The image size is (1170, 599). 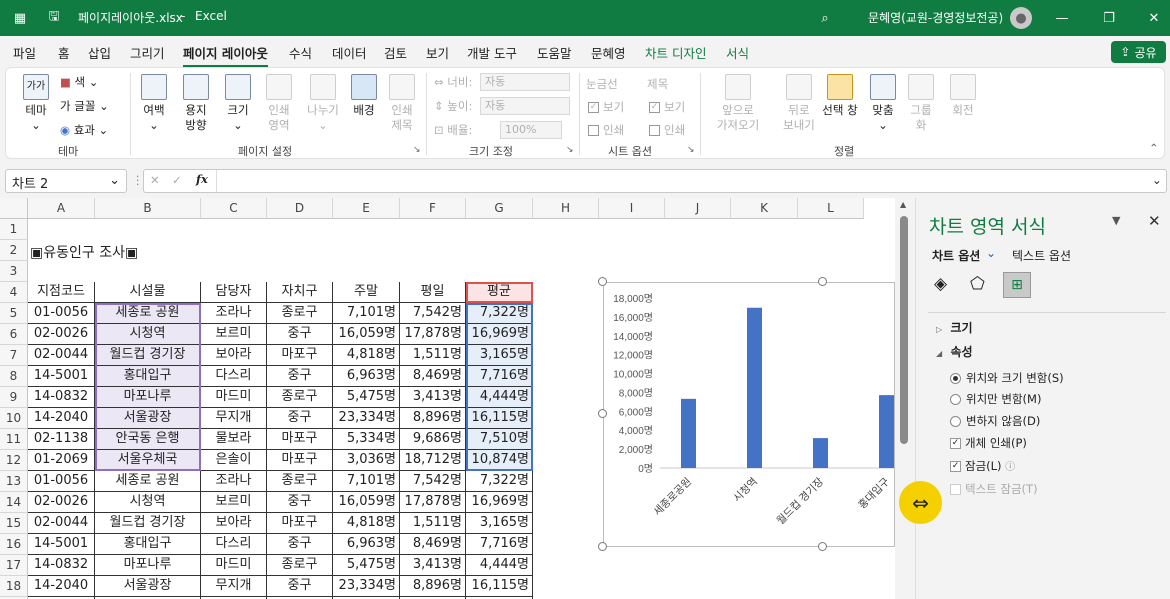 What do you see at coordinates (148, 481) in the screenshot?
I see `table-cell: 세종로 공원` at bounding box center [148, 481].